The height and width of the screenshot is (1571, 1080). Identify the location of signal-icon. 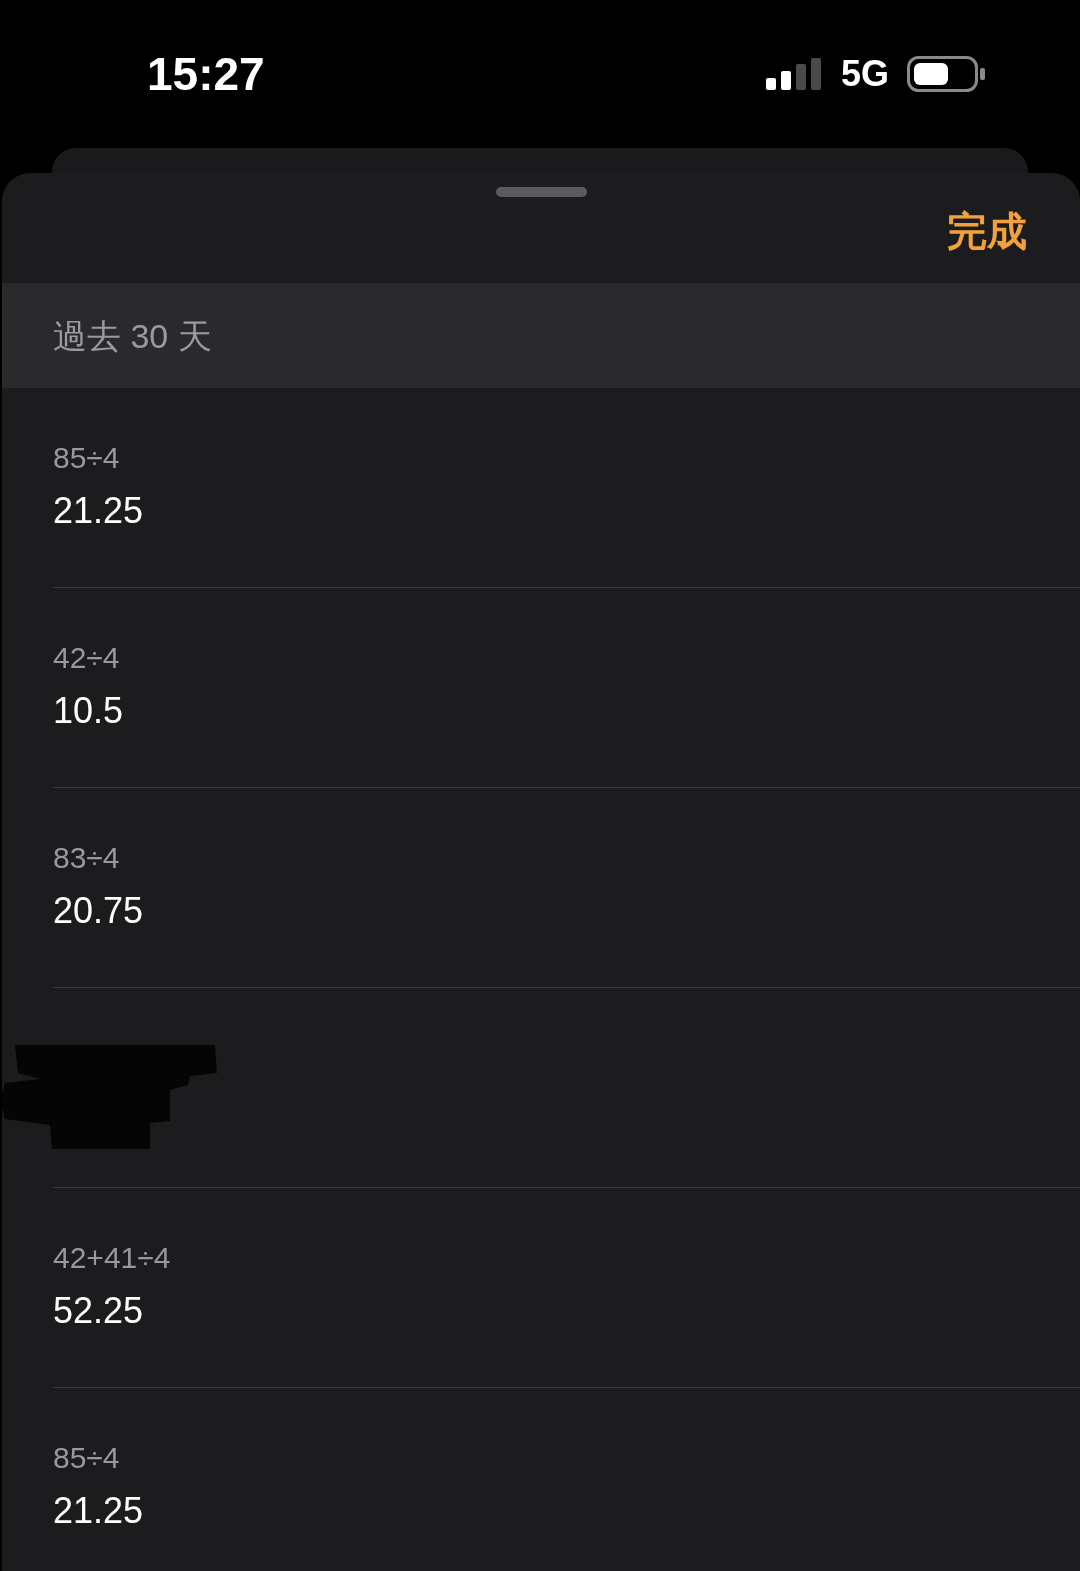
(793, 74).